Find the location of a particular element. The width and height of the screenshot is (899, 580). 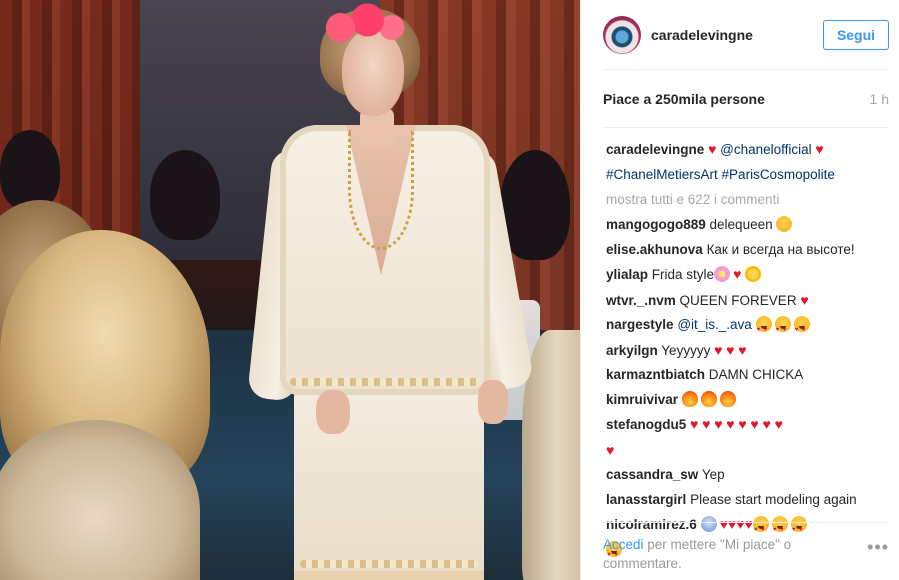

comment: arkyilgn Yeyyyyy ♥ ♥ ♥ is located at coordinates (745, 351).